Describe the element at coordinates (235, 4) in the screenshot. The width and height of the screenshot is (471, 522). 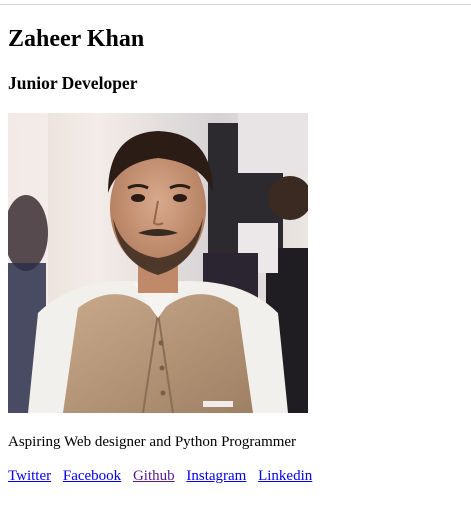
I see `top-divider` at that location.